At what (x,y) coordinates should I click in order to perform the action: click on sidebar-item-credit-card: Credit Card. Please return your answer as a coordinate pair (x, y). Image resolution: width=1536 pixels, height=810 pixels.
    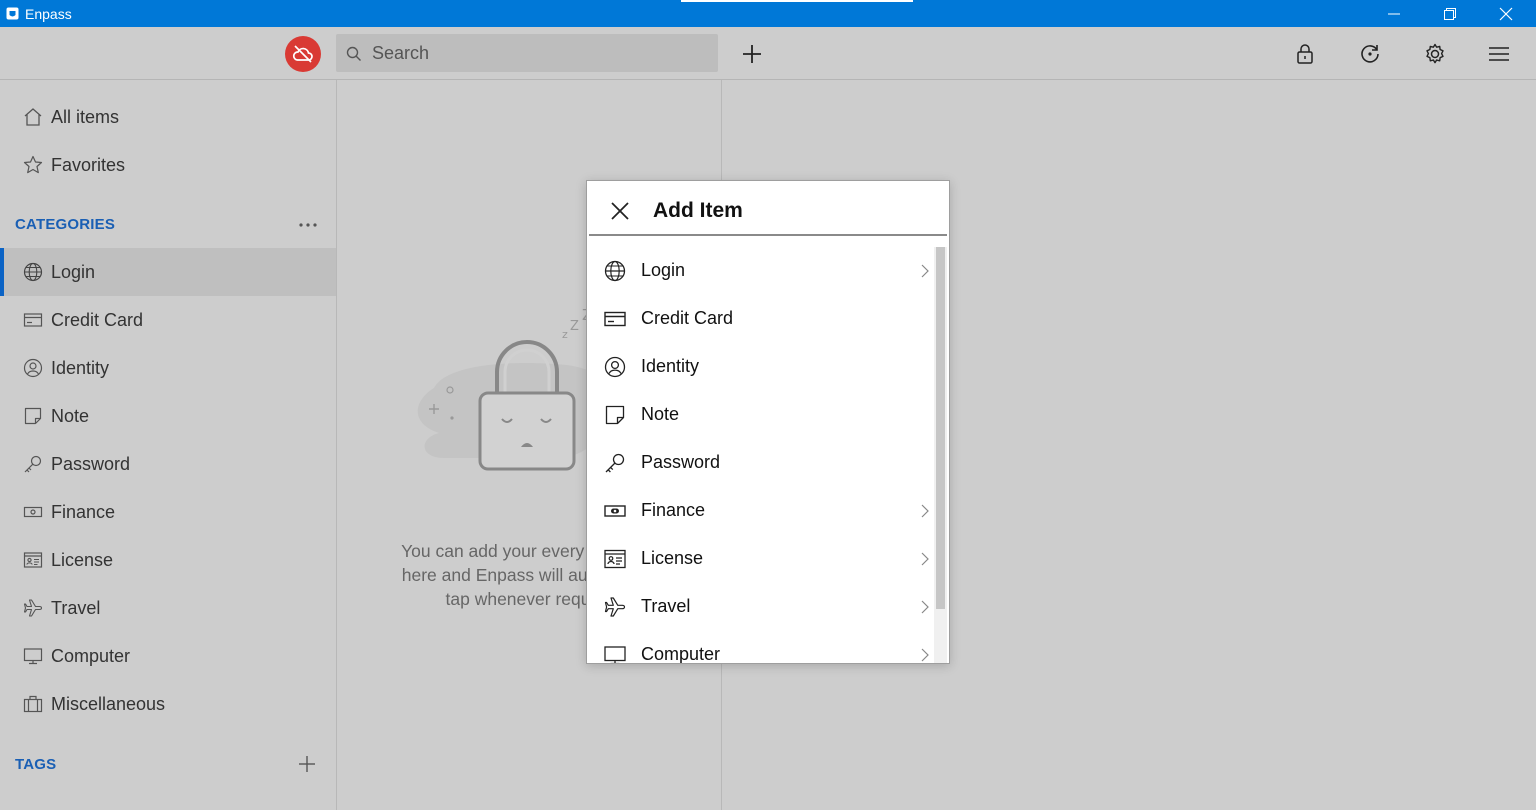
    Looking at the image, I should click on (168, 320).